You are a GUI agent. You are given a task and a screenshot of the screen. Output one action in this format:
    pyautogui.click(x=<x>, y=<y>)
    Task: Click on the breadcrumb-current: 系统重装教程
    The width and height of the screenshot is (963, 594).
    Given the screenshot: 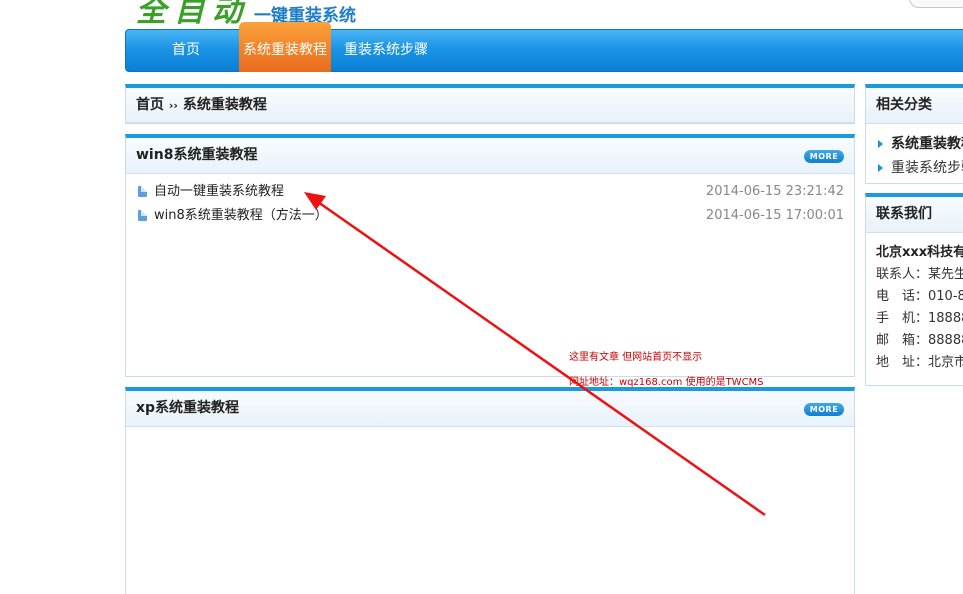 What is the action you would take?
    pyautogui.click(x=225, y=105)
    